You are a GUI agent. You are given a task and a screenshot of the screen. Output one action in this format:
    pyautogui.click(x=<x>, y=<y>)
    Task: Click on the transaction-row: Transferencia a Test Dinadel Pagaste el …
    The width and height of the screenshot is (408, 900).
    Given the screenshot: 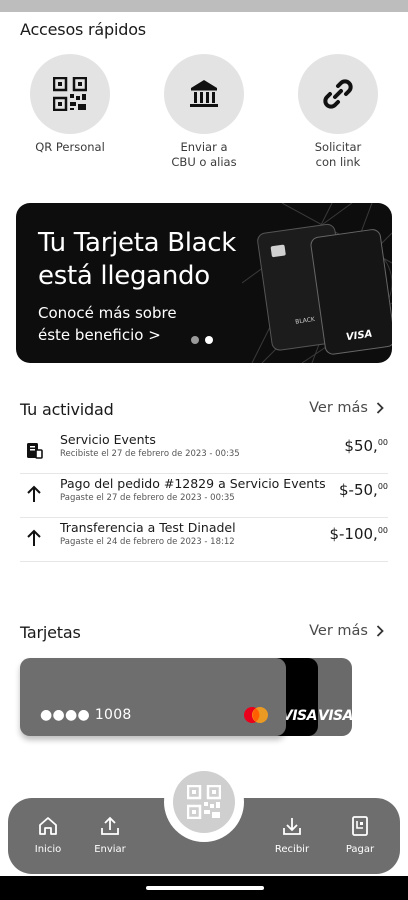 What is the action you would take?
    pyautogui.click(x=204, y=540)
    